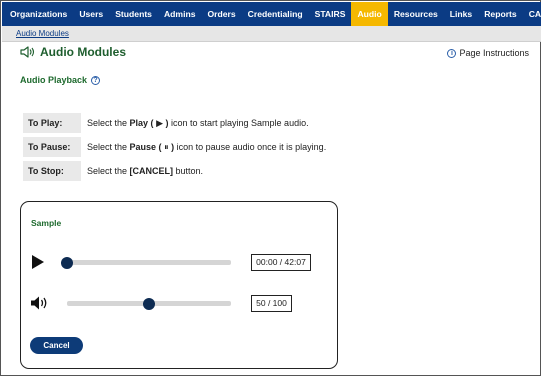  I want to click on player-title: Sample, so click(46, 223).